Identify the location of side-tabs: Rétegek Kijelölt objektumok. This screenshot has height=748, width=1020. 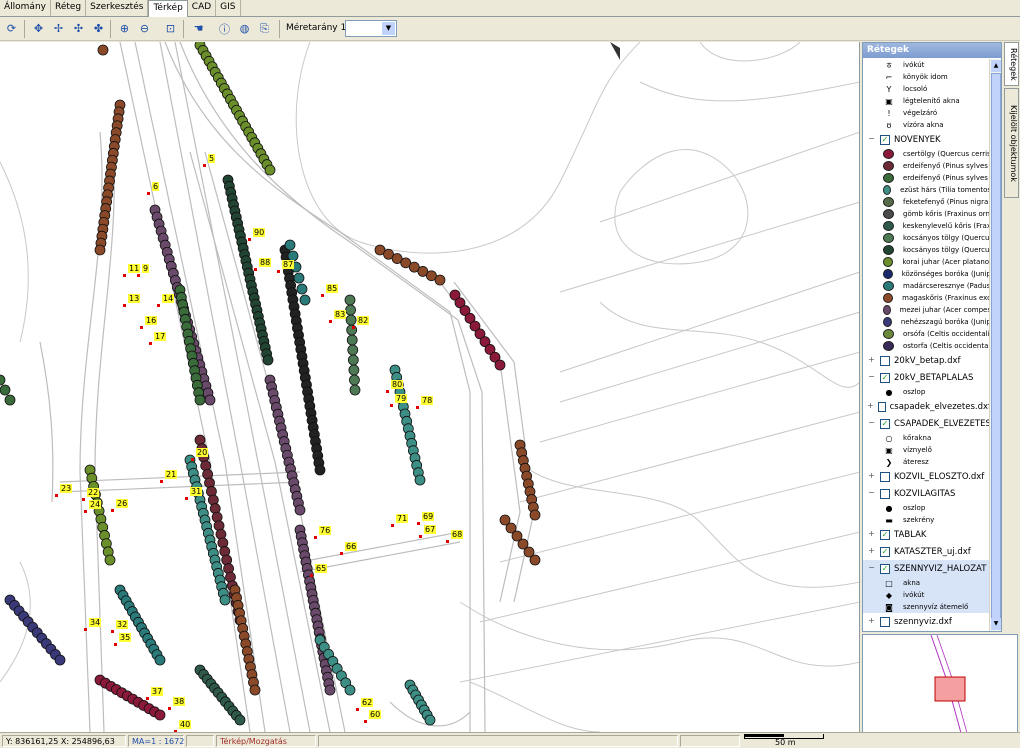
(1011, 142).